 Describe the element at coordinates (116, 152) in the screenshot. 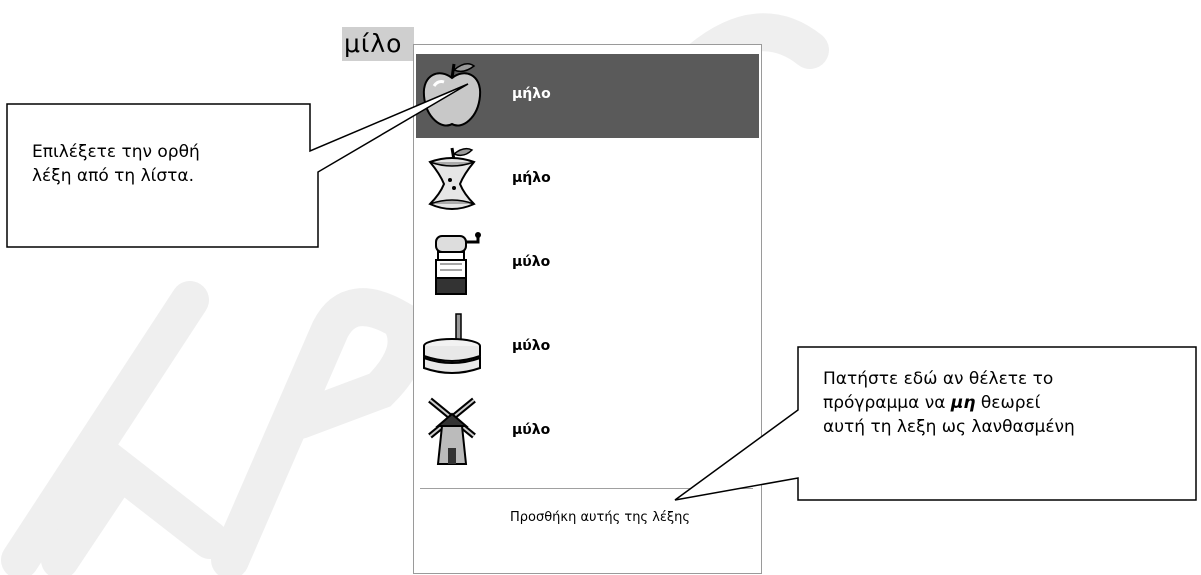

I see `callout-left-line: Επιλέξετε την ορθή` at that location.